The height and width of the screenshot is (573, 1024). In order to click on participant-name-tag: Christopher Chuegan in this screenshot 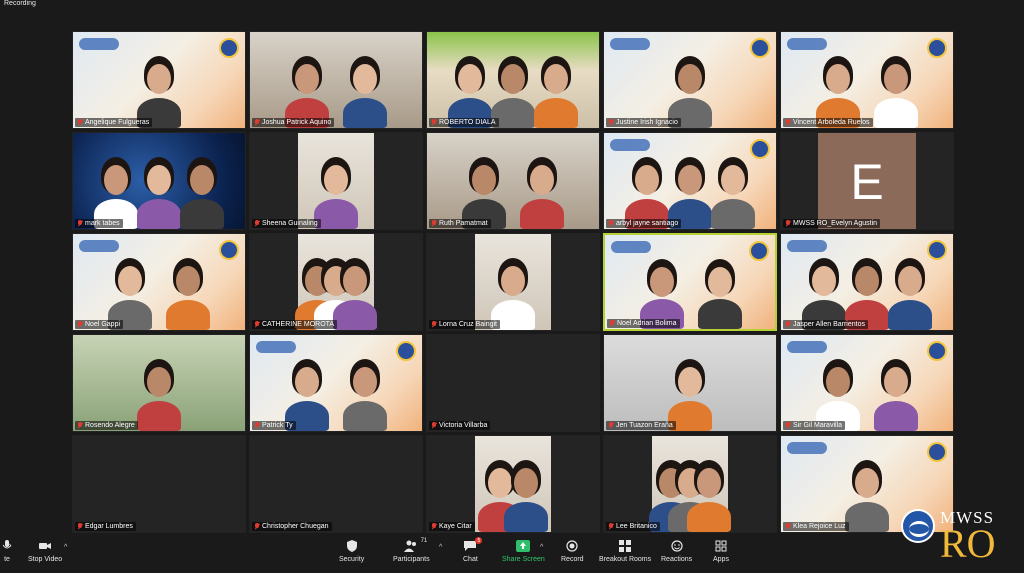, I will do `click(292, 526)`.